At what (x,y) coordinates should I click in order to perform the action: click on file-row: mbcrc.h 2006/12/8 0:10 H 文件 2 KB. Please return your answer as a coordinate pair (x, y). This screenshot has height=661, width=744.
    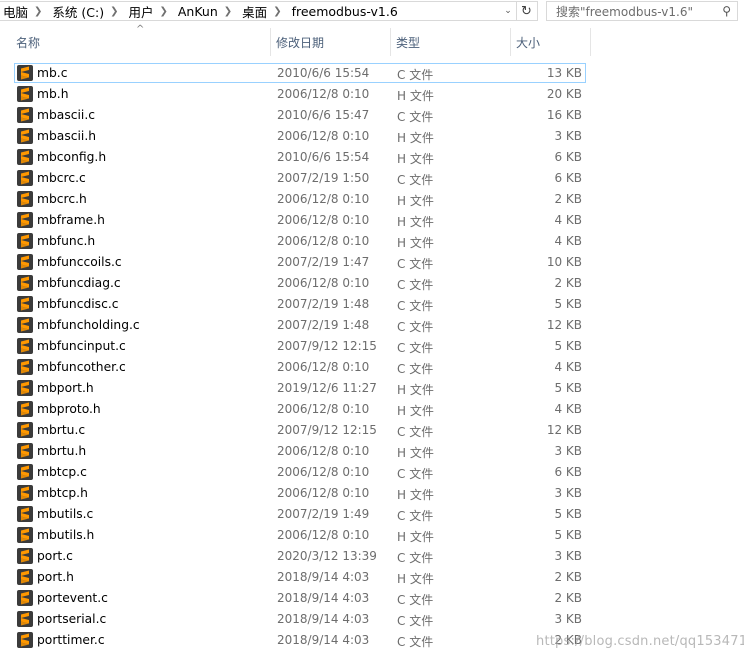
    Looking at the image, I should click on (300, 199).